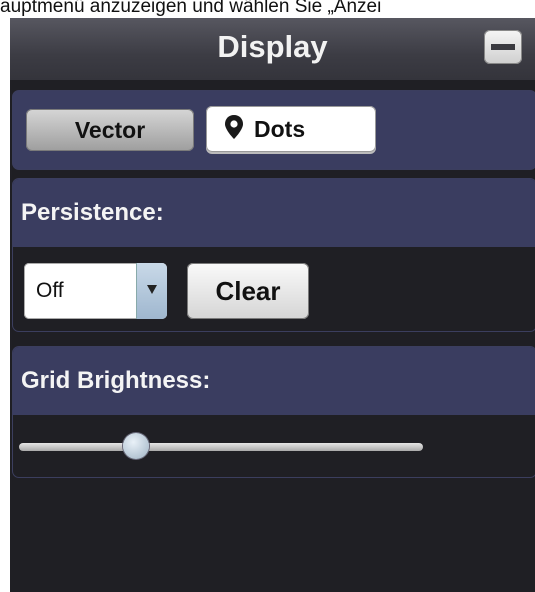  Describe the element at coordinates (234, 127) in the screenshot. I see `location-pin-icon` at that location.